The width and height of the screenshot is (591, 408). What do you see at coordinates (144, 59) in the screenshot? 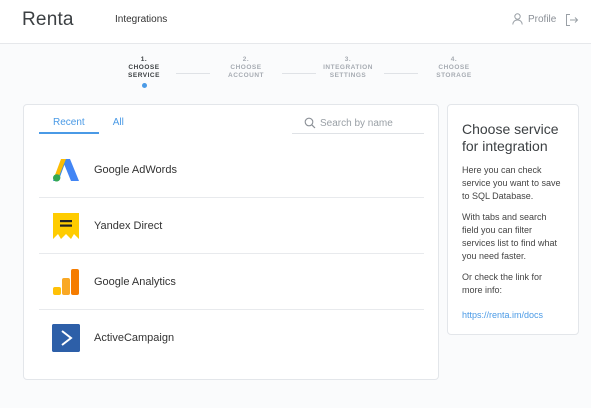
I see `step-number: 1.` at bounding box center [144, 59].